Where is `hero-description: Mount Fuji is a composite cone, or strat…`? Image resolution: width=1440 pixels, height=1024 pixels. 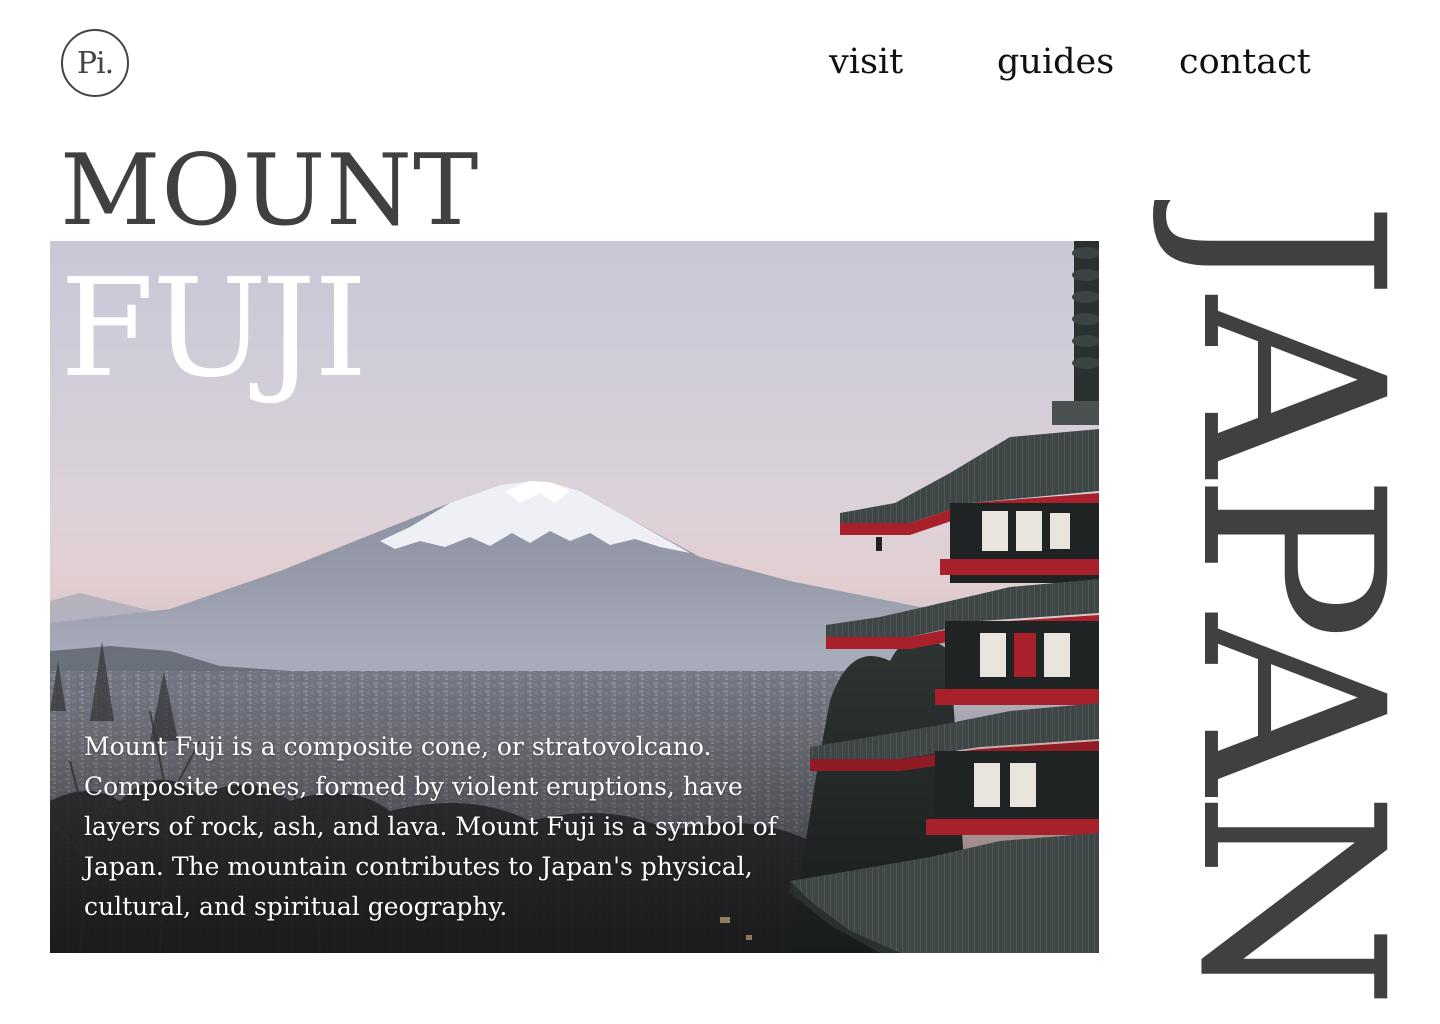 hero-description: Mount Fuji is a composite cone, or strat… is located at coordinates (430, 826).